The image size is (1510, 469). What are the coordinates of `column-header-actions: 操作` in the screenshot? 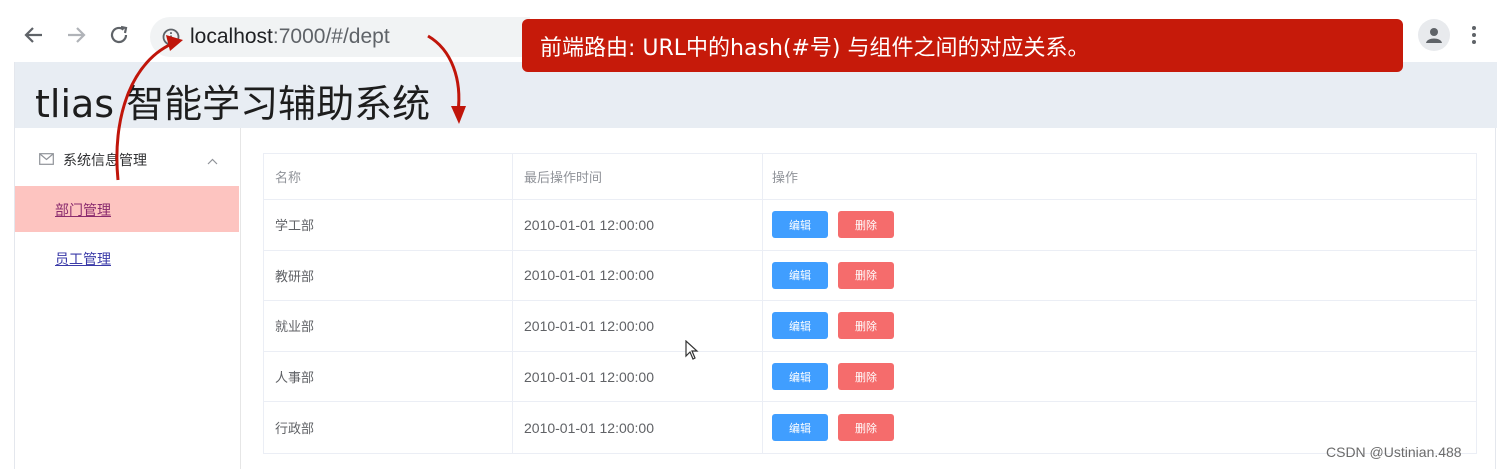 It's located at (785, 178).